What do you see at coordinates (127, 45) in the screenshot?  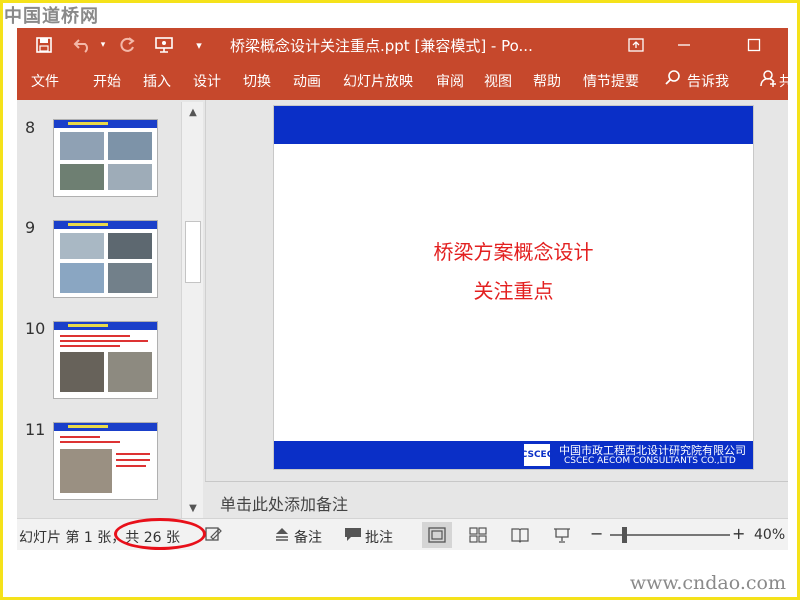 I see `redo-icon` at bounding box center [127, 45].